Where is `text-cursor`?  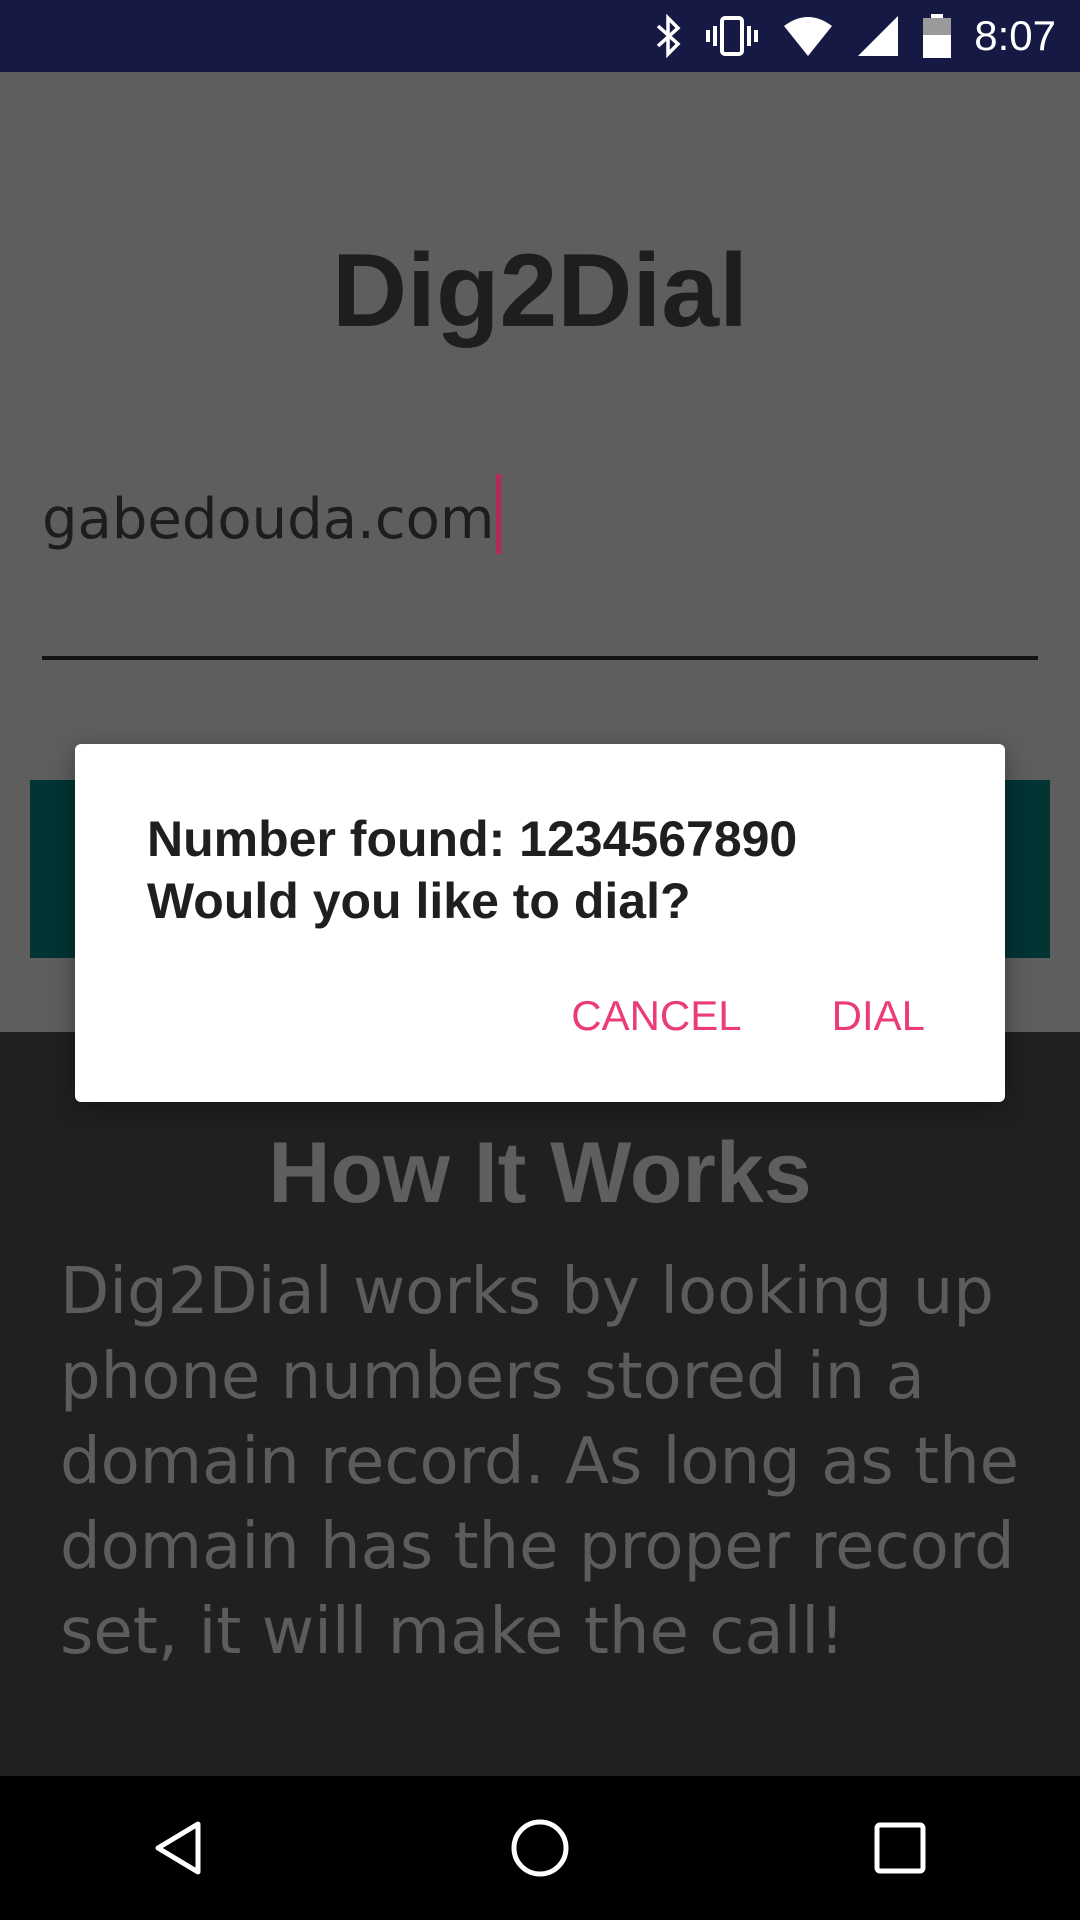 text-cursor is located at coordinates (499, 514).